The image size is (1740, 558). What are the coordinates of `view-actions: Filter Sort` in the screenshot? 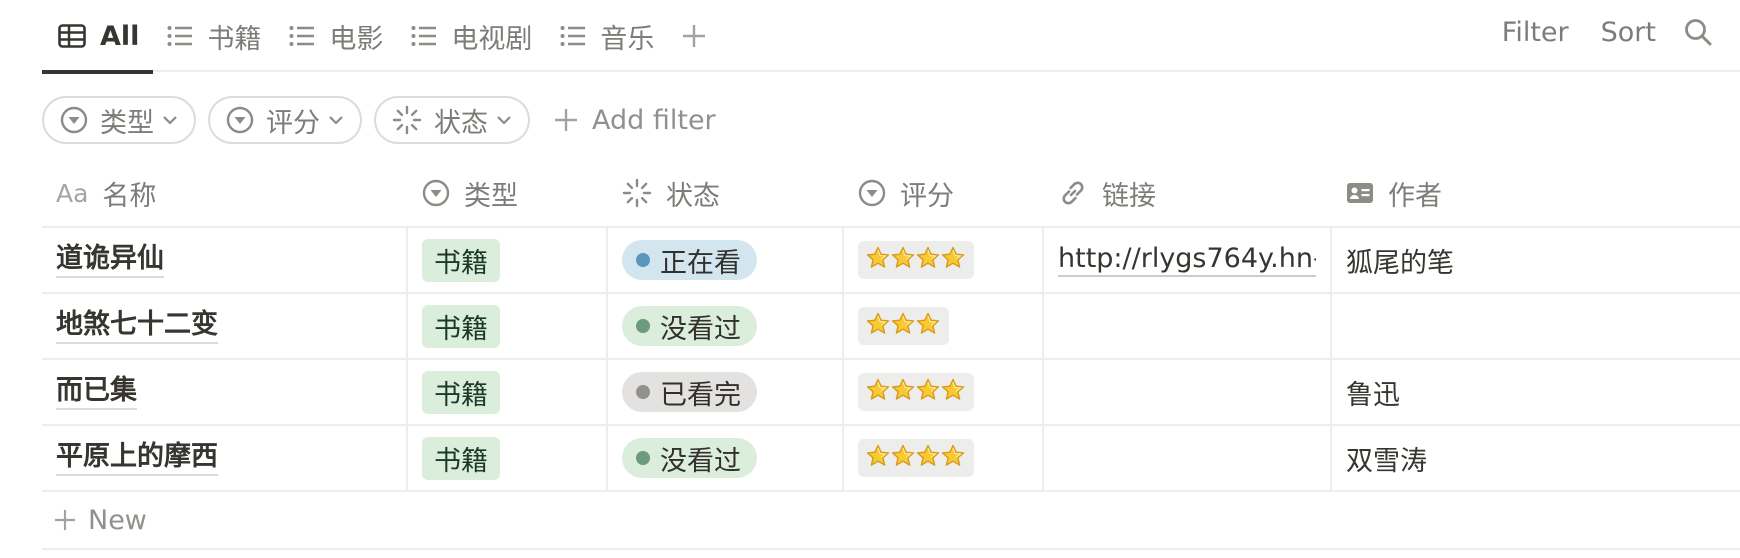 It's located at (1591, 32).